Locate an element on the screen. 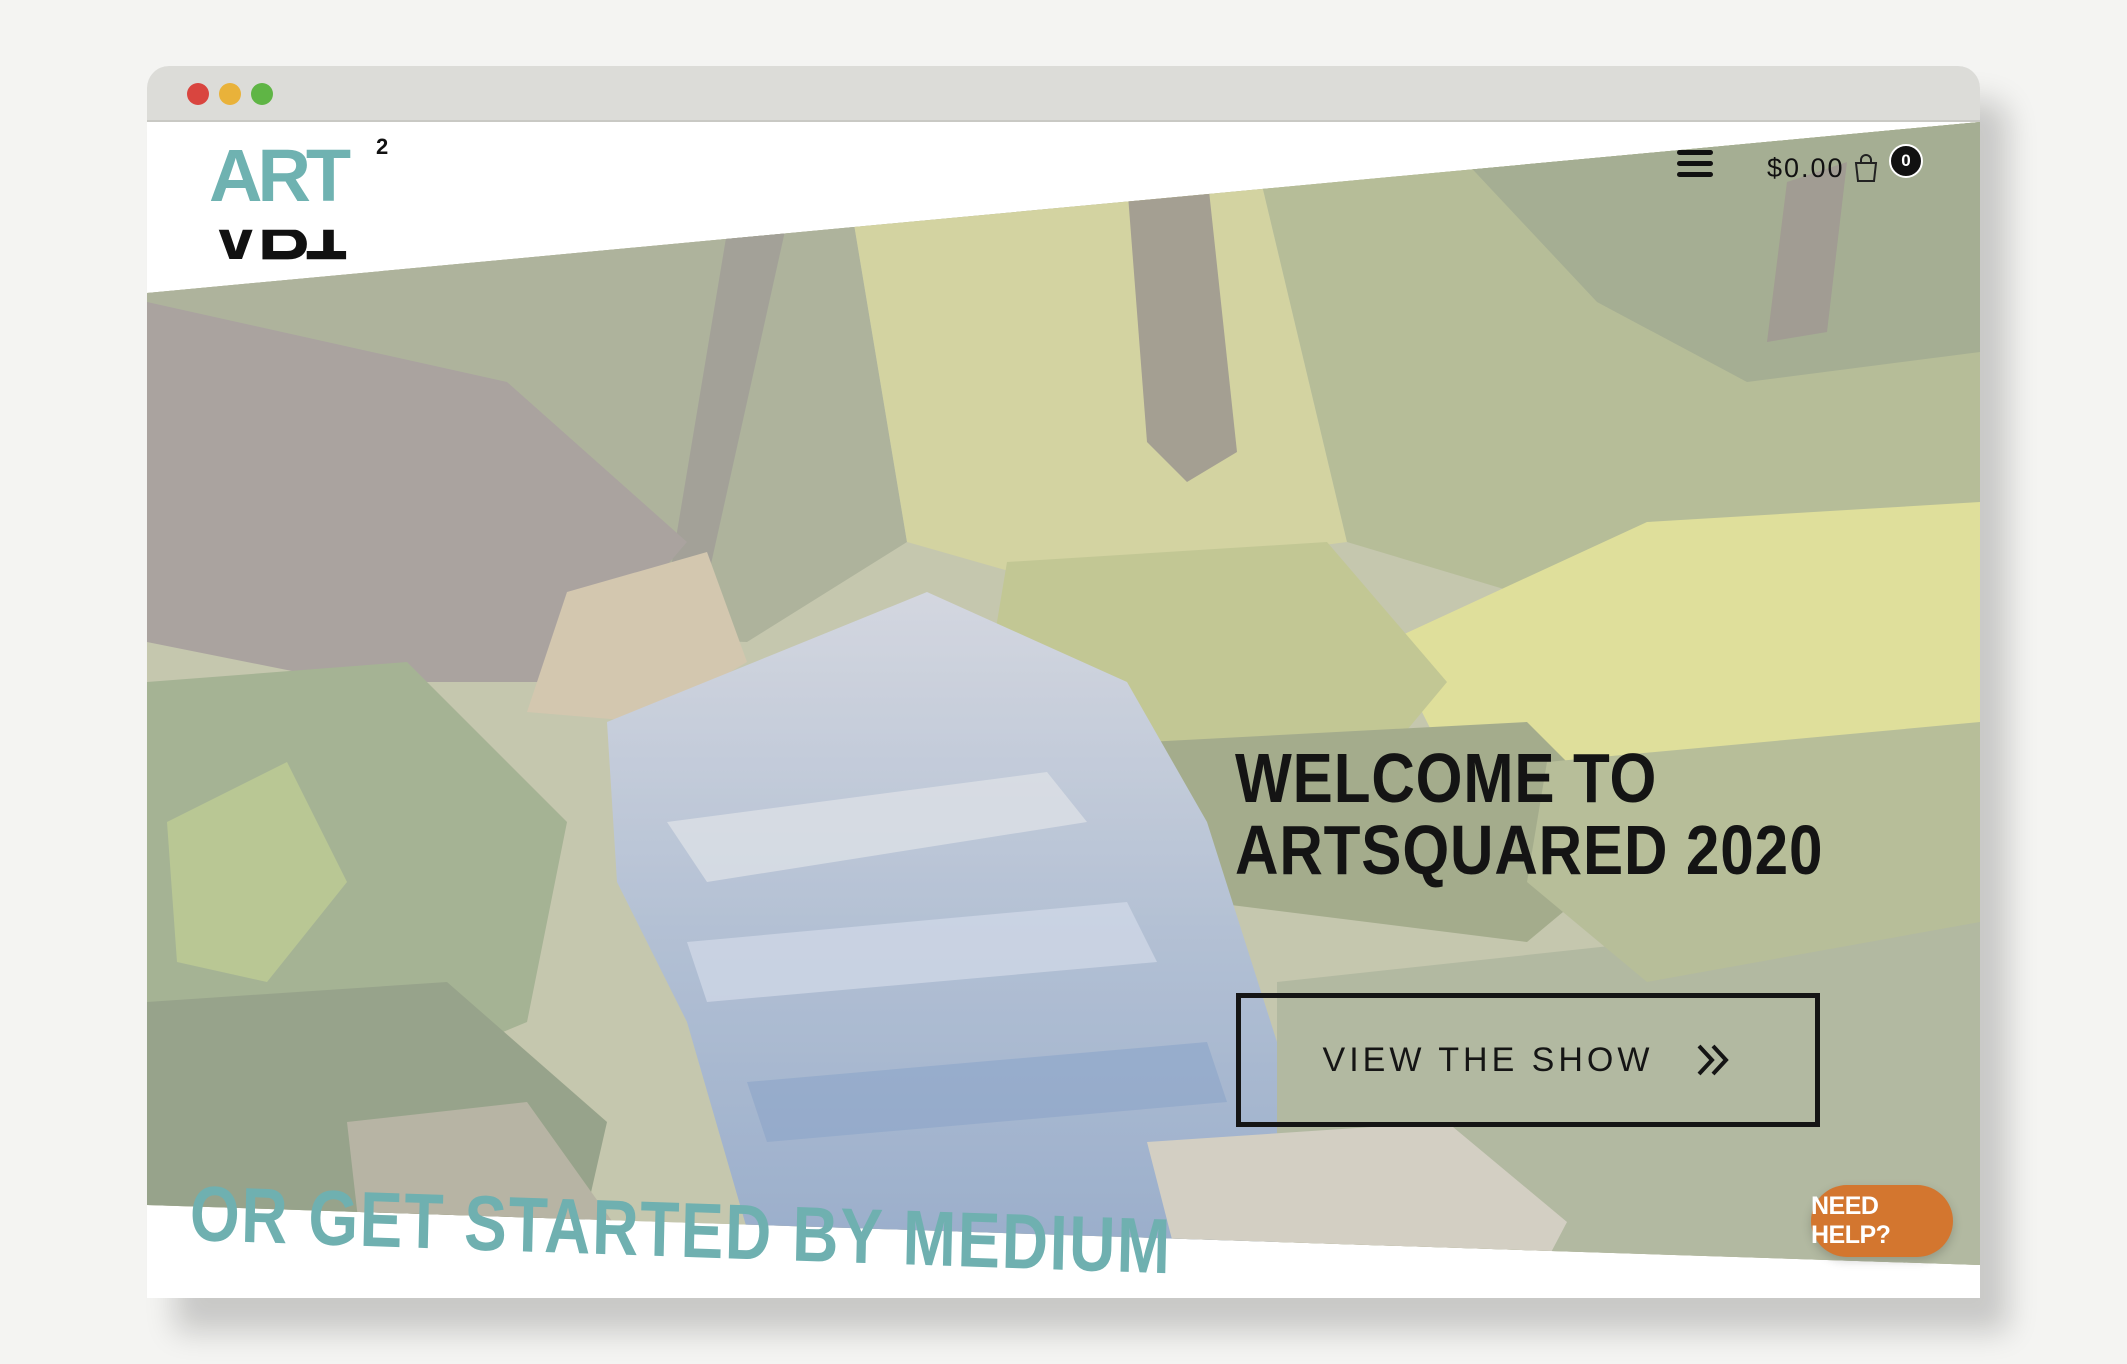  logo-superscript: 2 is located at coordinates (382, 146).